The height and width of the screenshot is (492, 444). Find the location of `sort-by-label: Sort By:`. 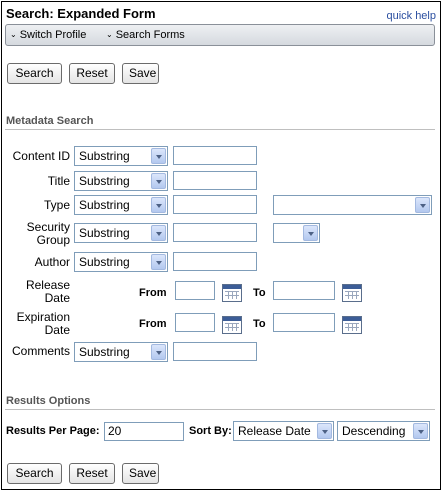

sort-by-label: Sort By: is located at coordinates (210, 431).